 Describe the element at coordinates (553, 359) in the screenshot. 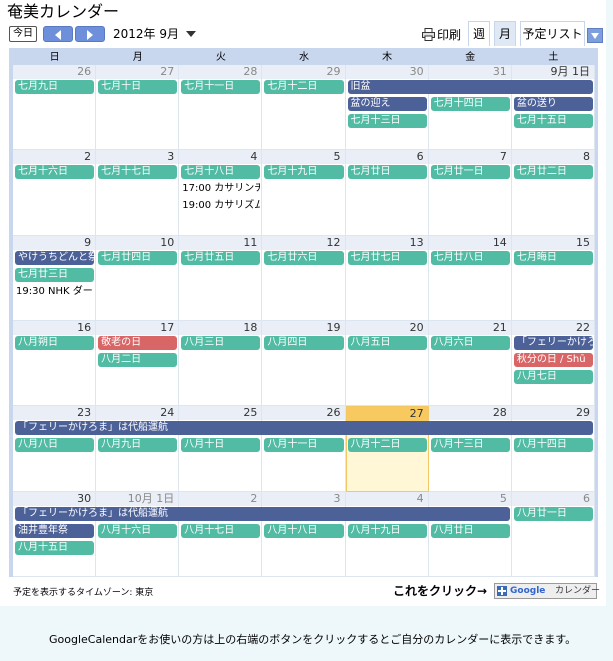

I see `event-chip: 秋分の日 / Shū` at that location.